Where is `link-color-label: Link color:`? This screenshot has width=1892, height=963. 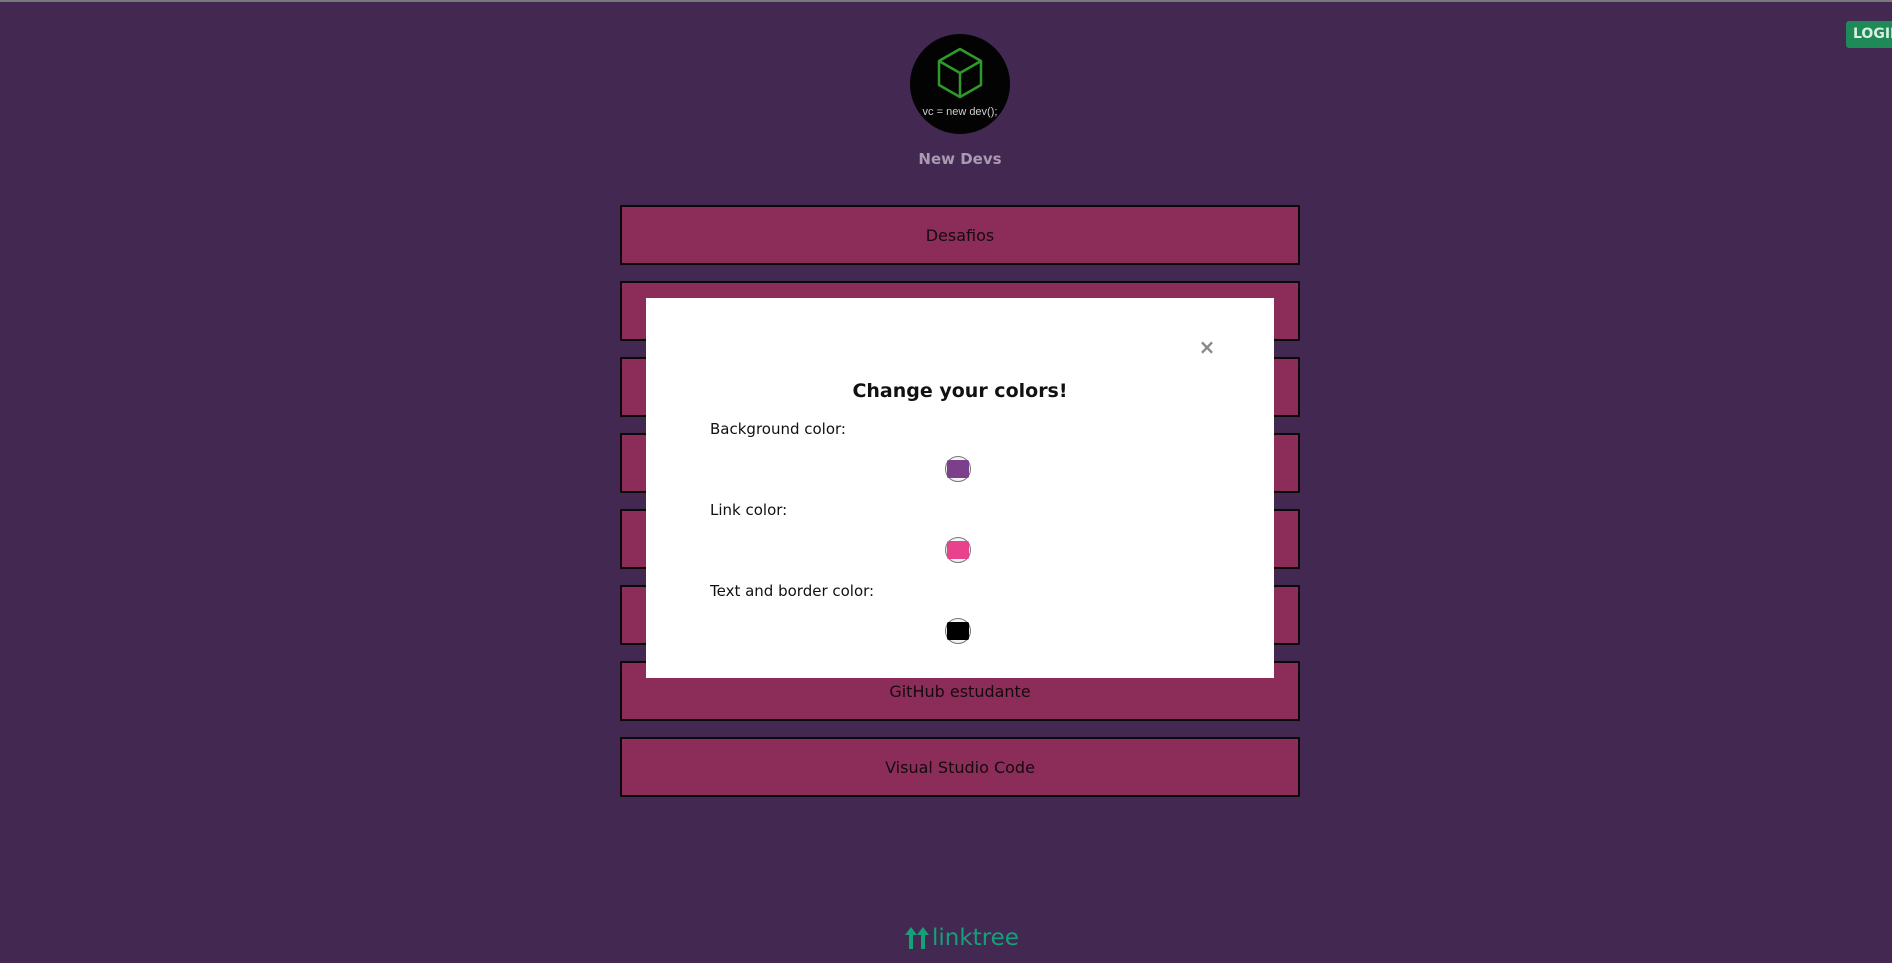 link-color-label: Link color: is located at coordinates (749, 510).